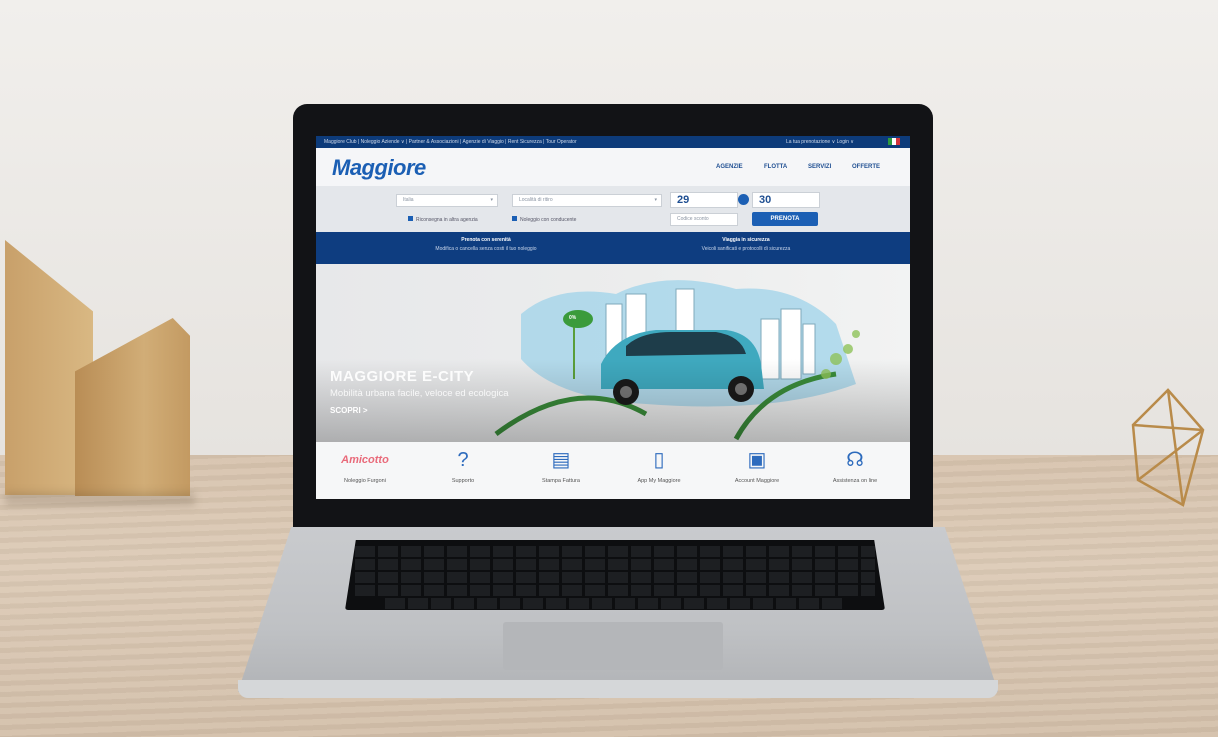 This screenshot has width=1218, height=737. I want to click on tile-account: ▣ Account Maggiore, so click(757, 472).